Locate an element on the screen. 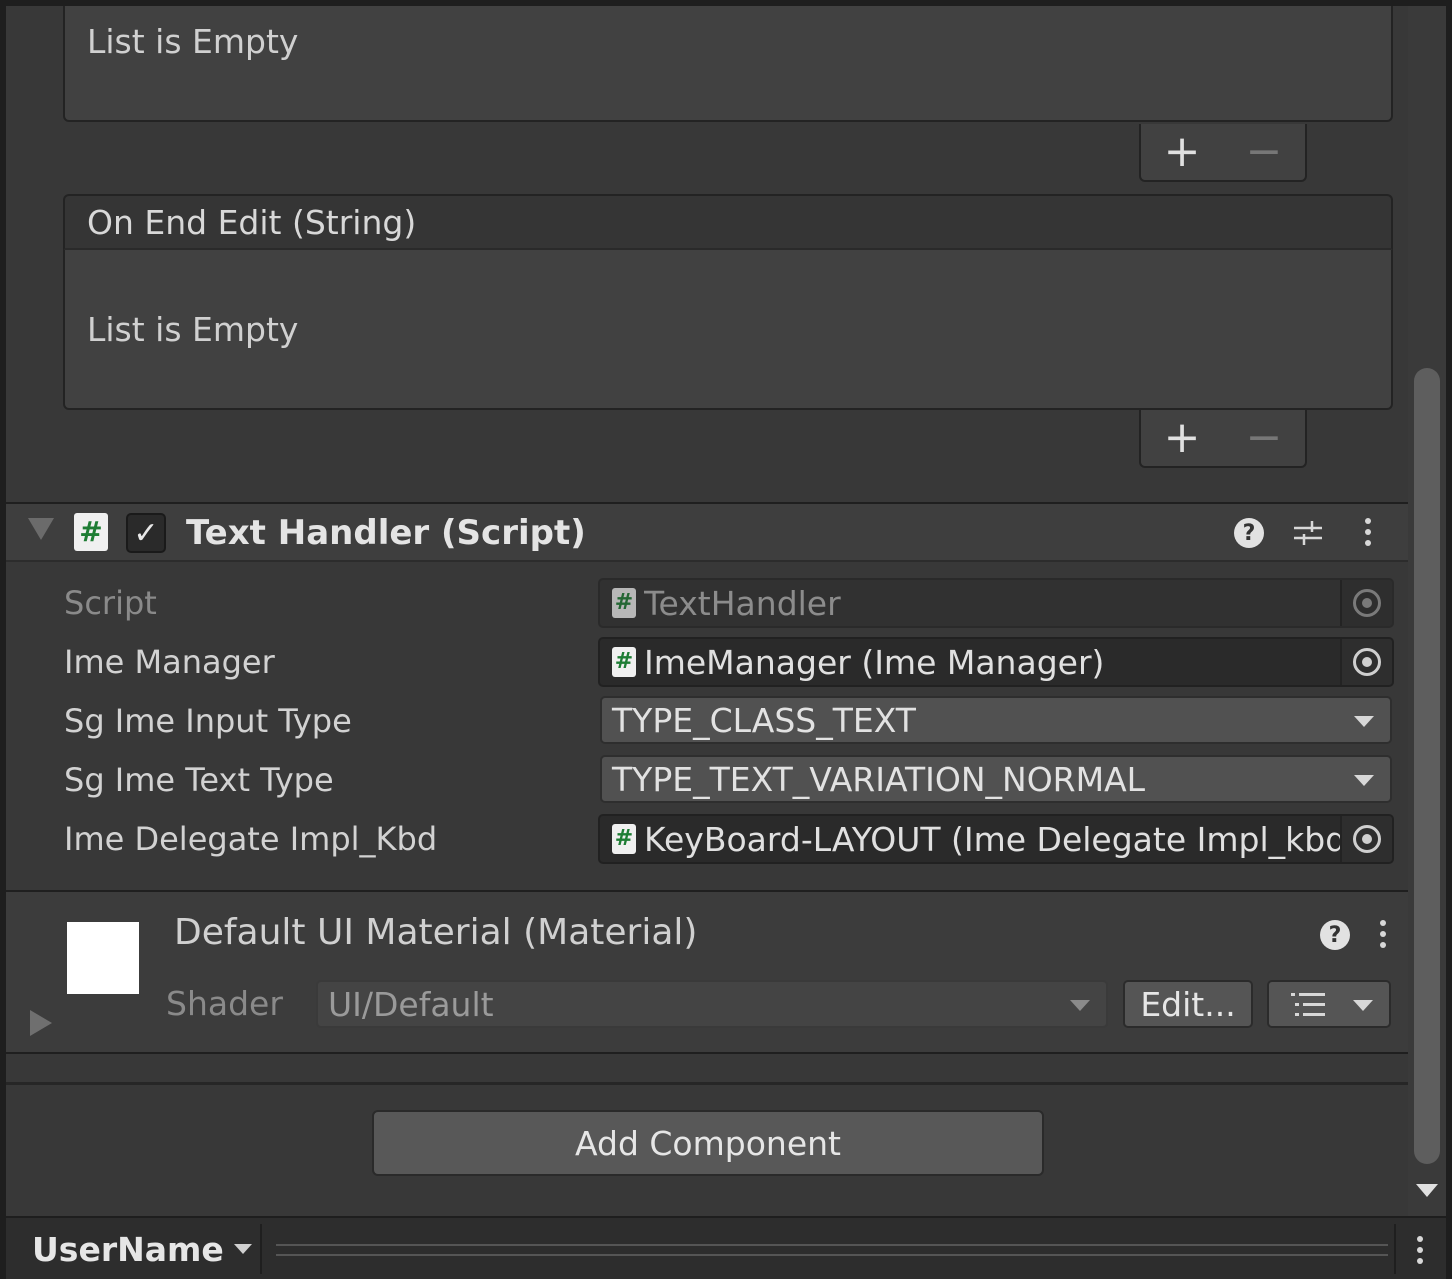 This screenshot has width=1452, height=1279. delegate-field-value: KeyBoard-LAYOUT (Ime Delegate Impl_kbd) is located at coordinates (992, 839).